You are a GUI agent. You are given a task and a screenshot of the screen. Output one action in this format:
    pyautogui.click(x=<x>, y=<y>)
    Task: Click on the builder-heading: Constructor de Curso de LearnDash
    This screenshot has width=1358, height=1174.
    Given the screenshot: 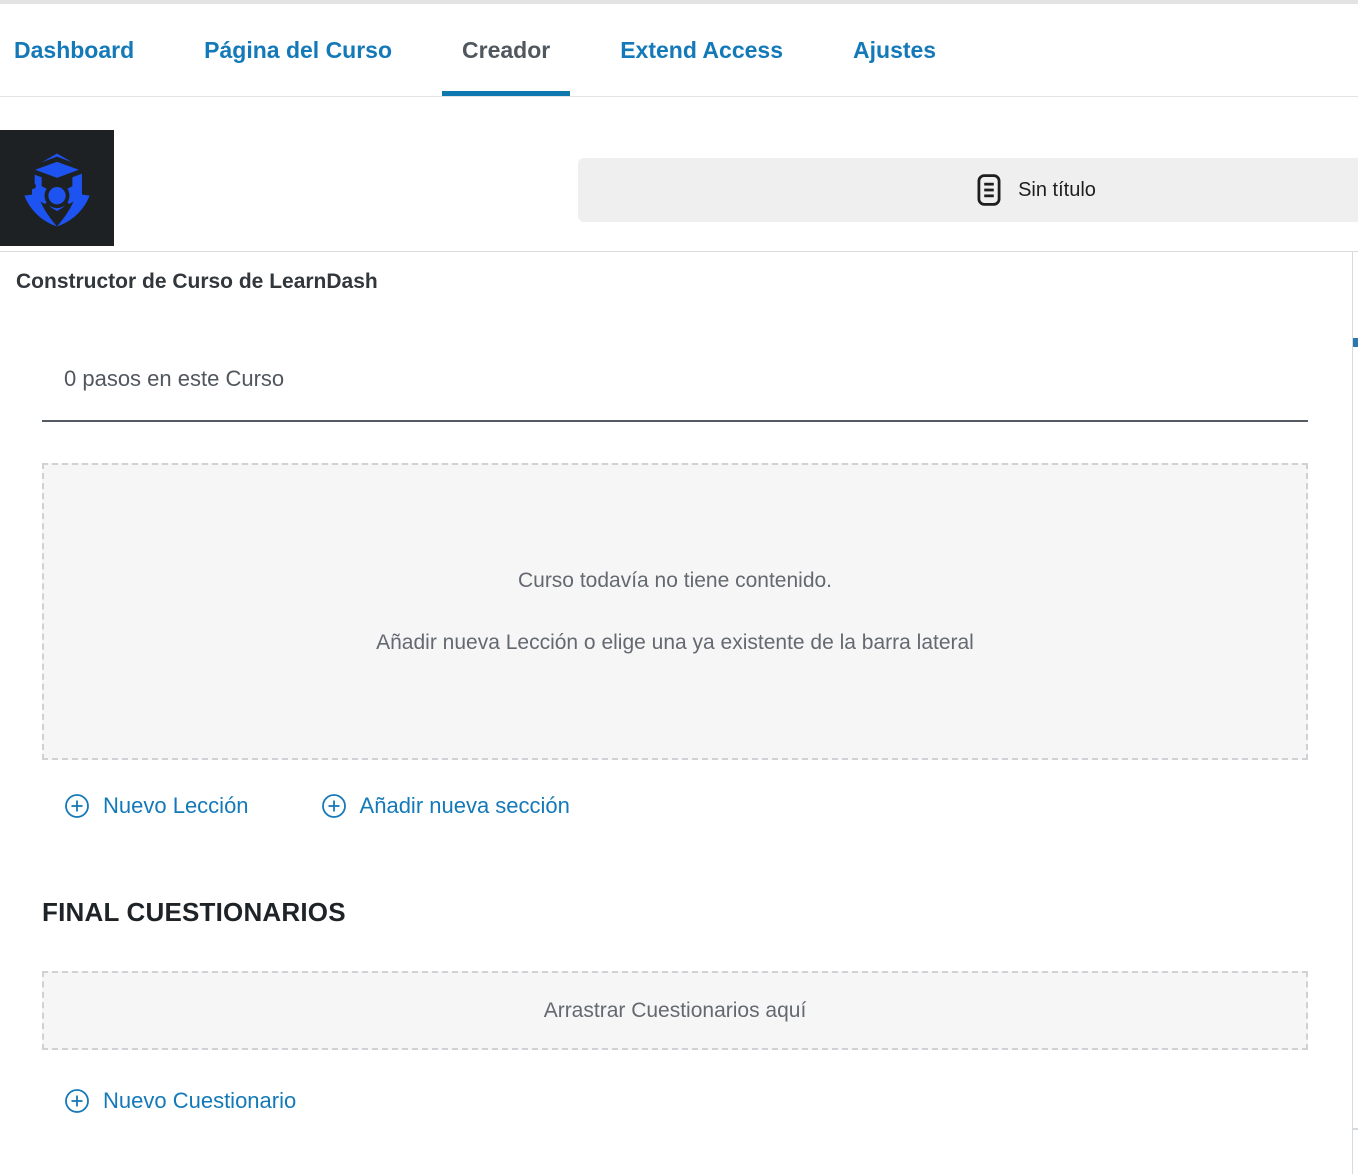 What is the action you would take?
    pyautogui.click(x=197, y=281)
    